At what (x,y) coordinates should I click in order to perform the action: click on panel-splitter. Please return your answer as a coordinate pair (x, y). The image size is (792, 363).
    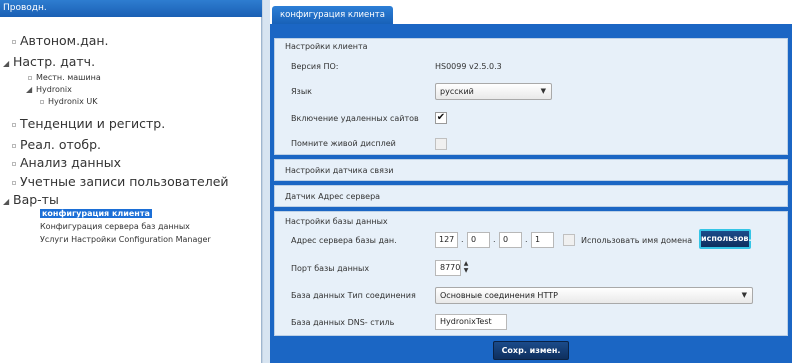
    Looking at the image, I should click on (266, 181).